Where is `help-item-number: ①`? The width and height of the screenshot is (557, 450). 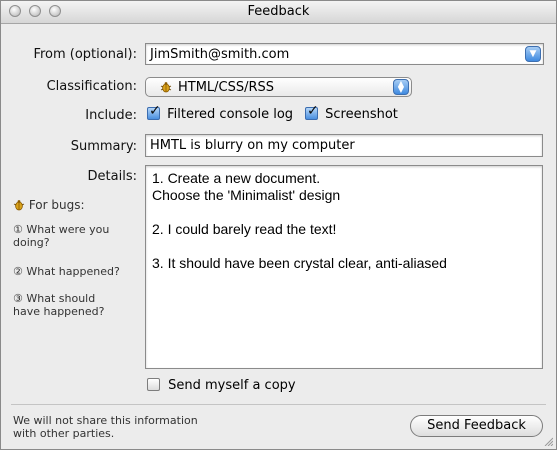 help-item-number: ① is located at coordinates (18, 229).